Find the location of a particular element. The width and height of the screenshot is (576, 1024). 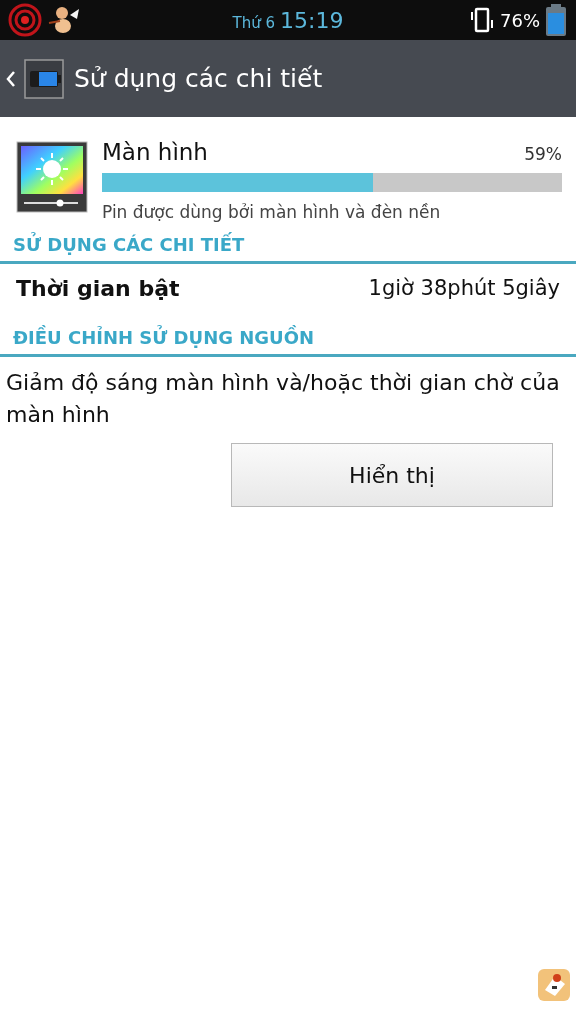

back-icon is located at coordinates (11, 78).